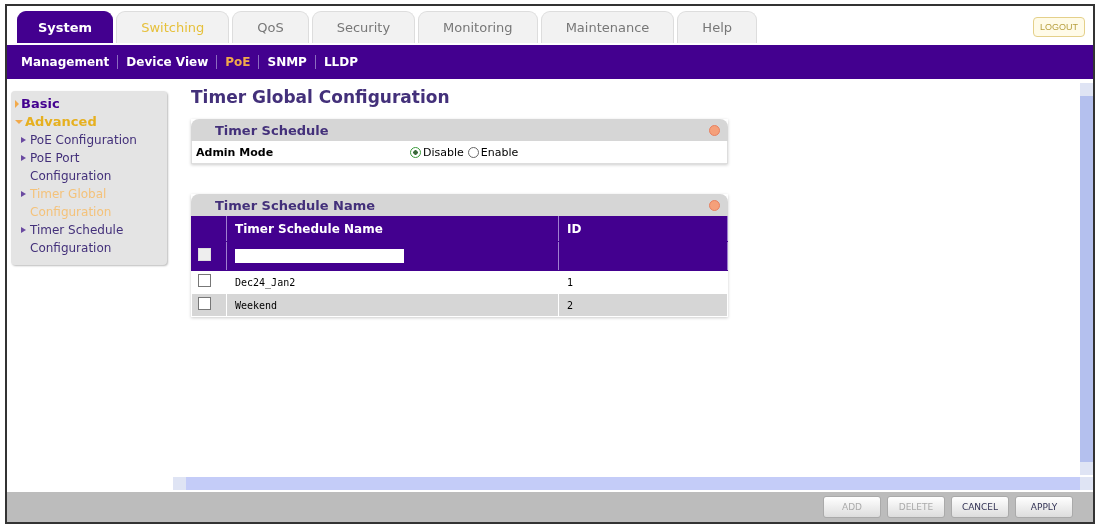  Describe the element at coordinates (89, 239) in the screenshot. I see `sidebar-item: Timer Schedule Configuration` at that location.